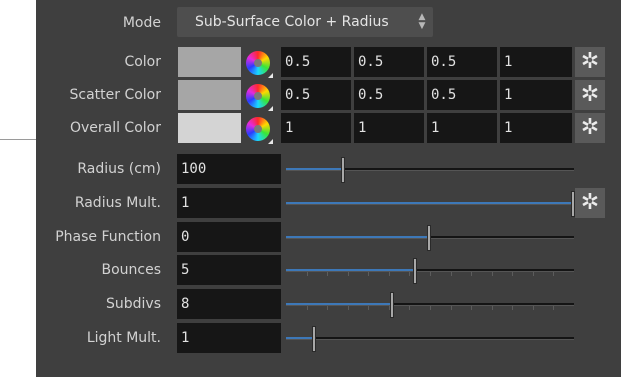 The height and width of the screenshot is (377, 621). Describe the element at coordinates (117, 202) in the screenshot. I see `row-label: Radius Mult.` at that location.